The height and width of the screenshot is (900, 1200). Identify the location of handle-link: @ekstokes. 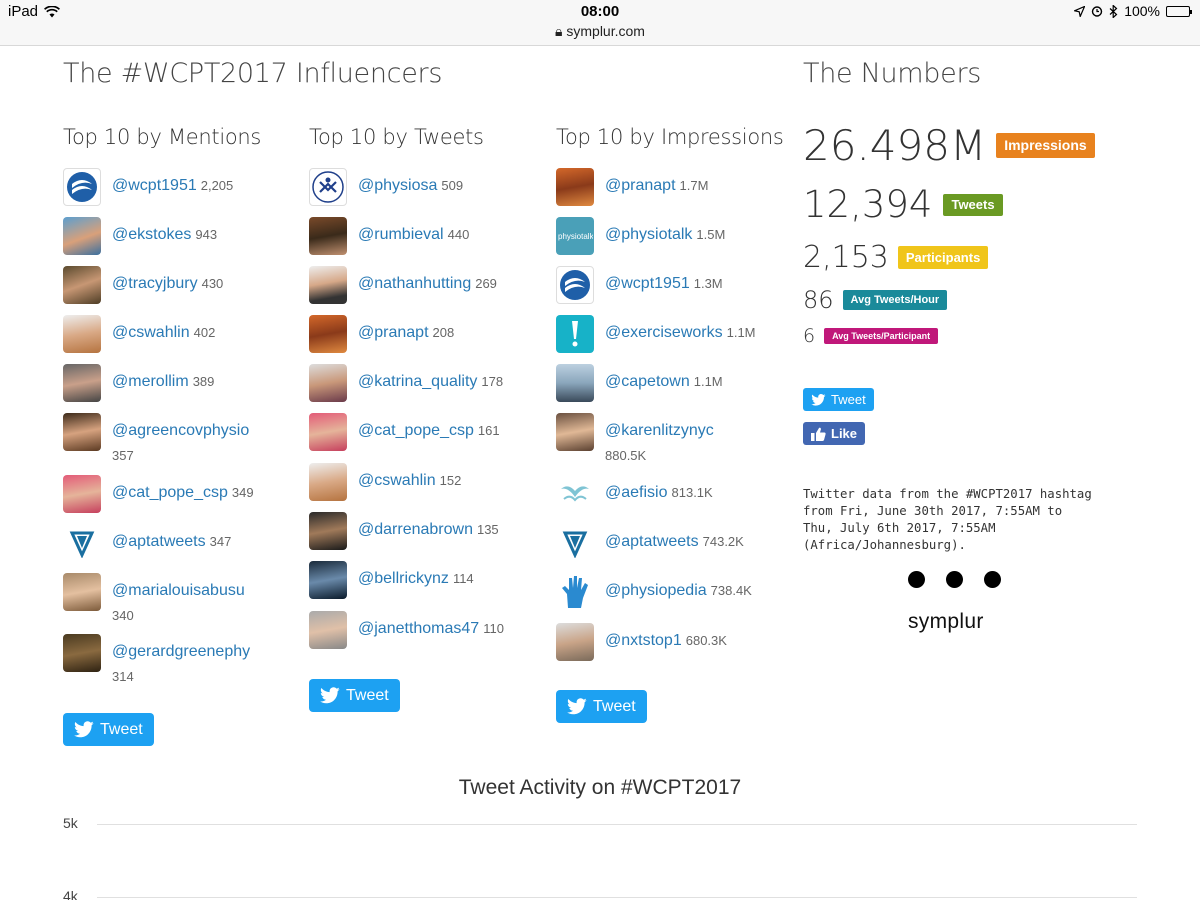
(151, 234).